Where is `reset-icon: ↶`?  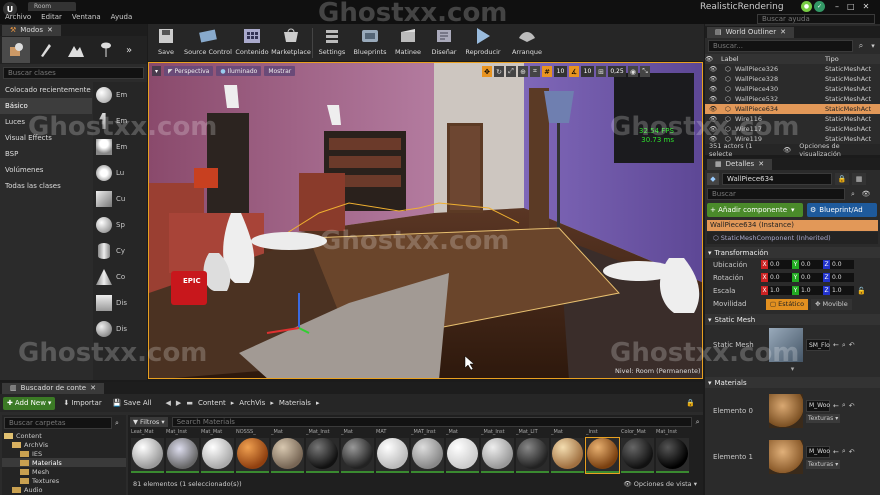 reset-icon: ↶ is located at coordinates (852, 345).